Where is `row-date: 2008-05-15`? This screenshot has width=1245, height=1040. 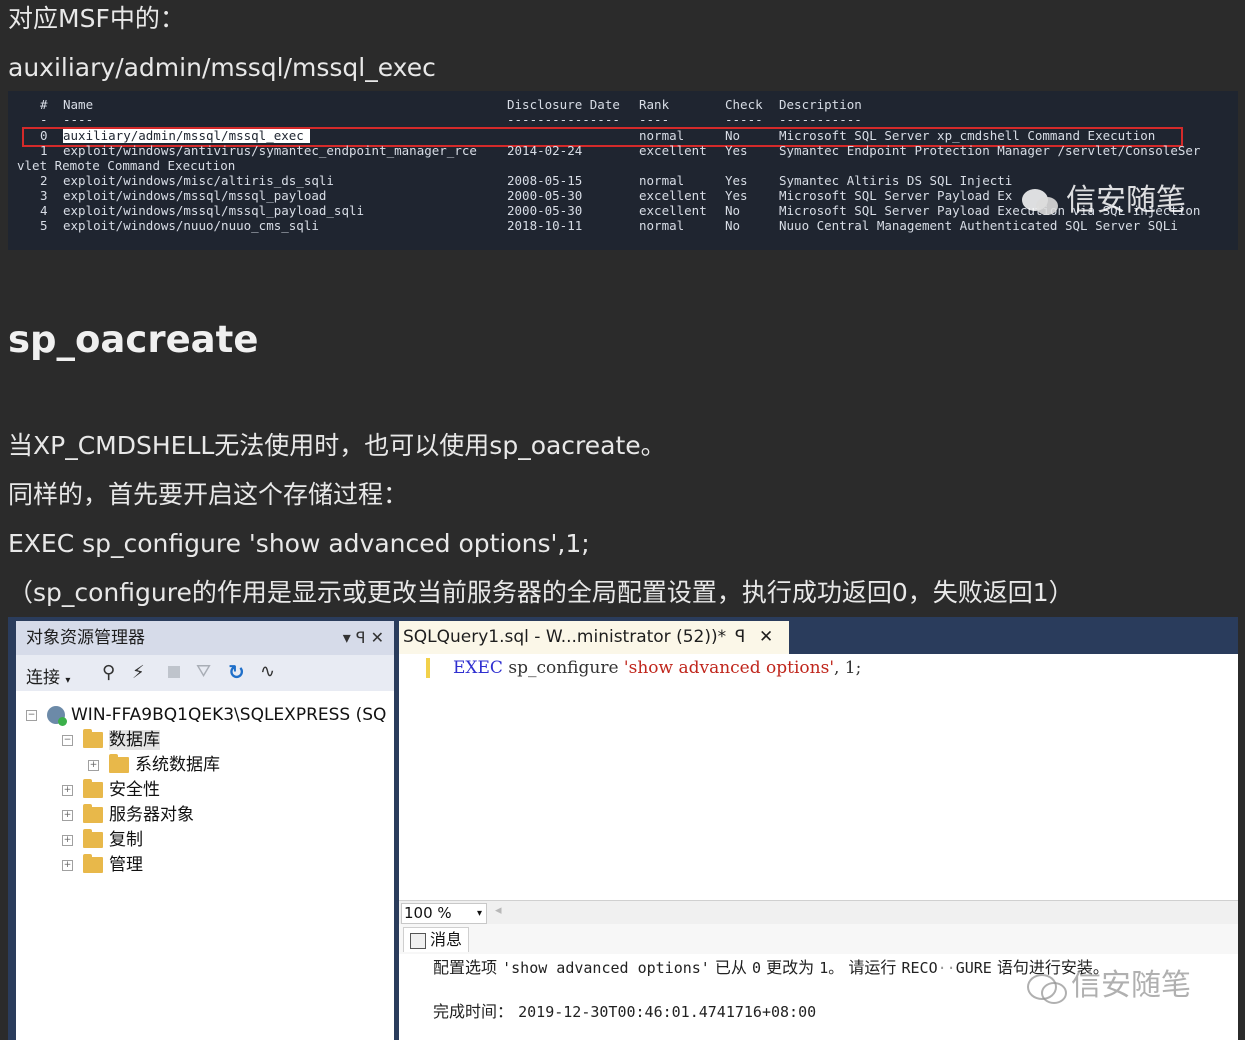
row-date: 2008-05-15 is located at coordinates (545, 180).